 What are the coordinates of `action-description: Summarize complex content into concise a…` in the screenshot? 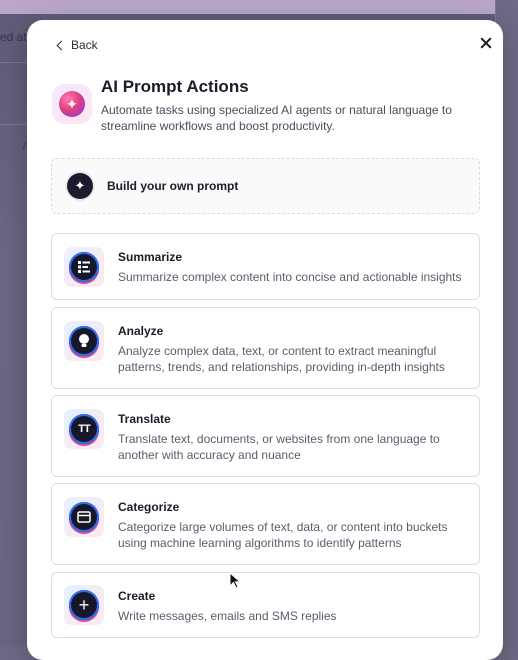 It's located at (290, 277).